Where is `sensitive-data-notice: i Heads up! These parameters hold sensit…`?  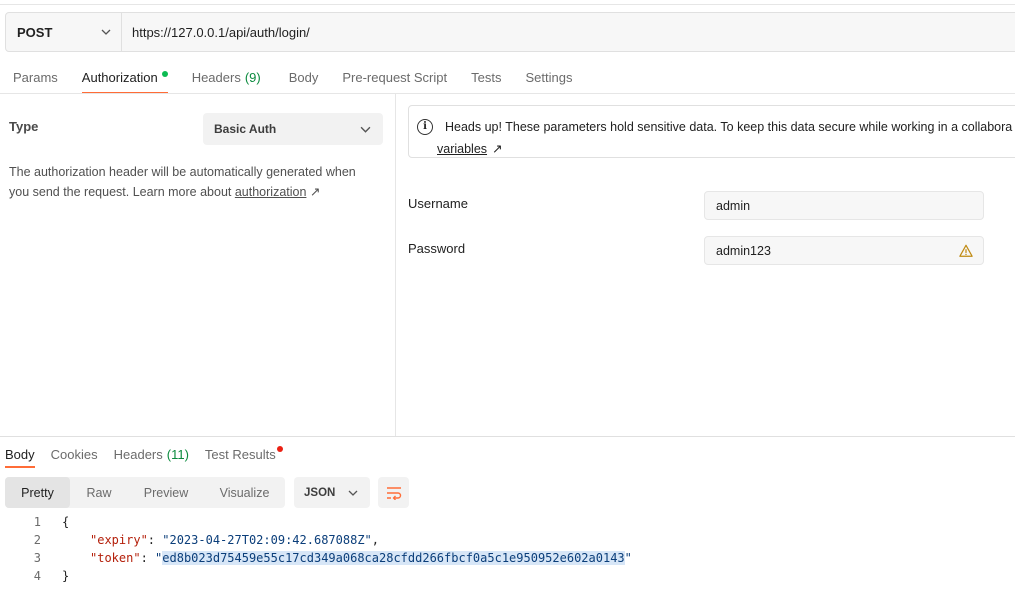
sensitive-data-notice: i Heads up! These parameters hold sensit… is located at coordinates (711, 131).